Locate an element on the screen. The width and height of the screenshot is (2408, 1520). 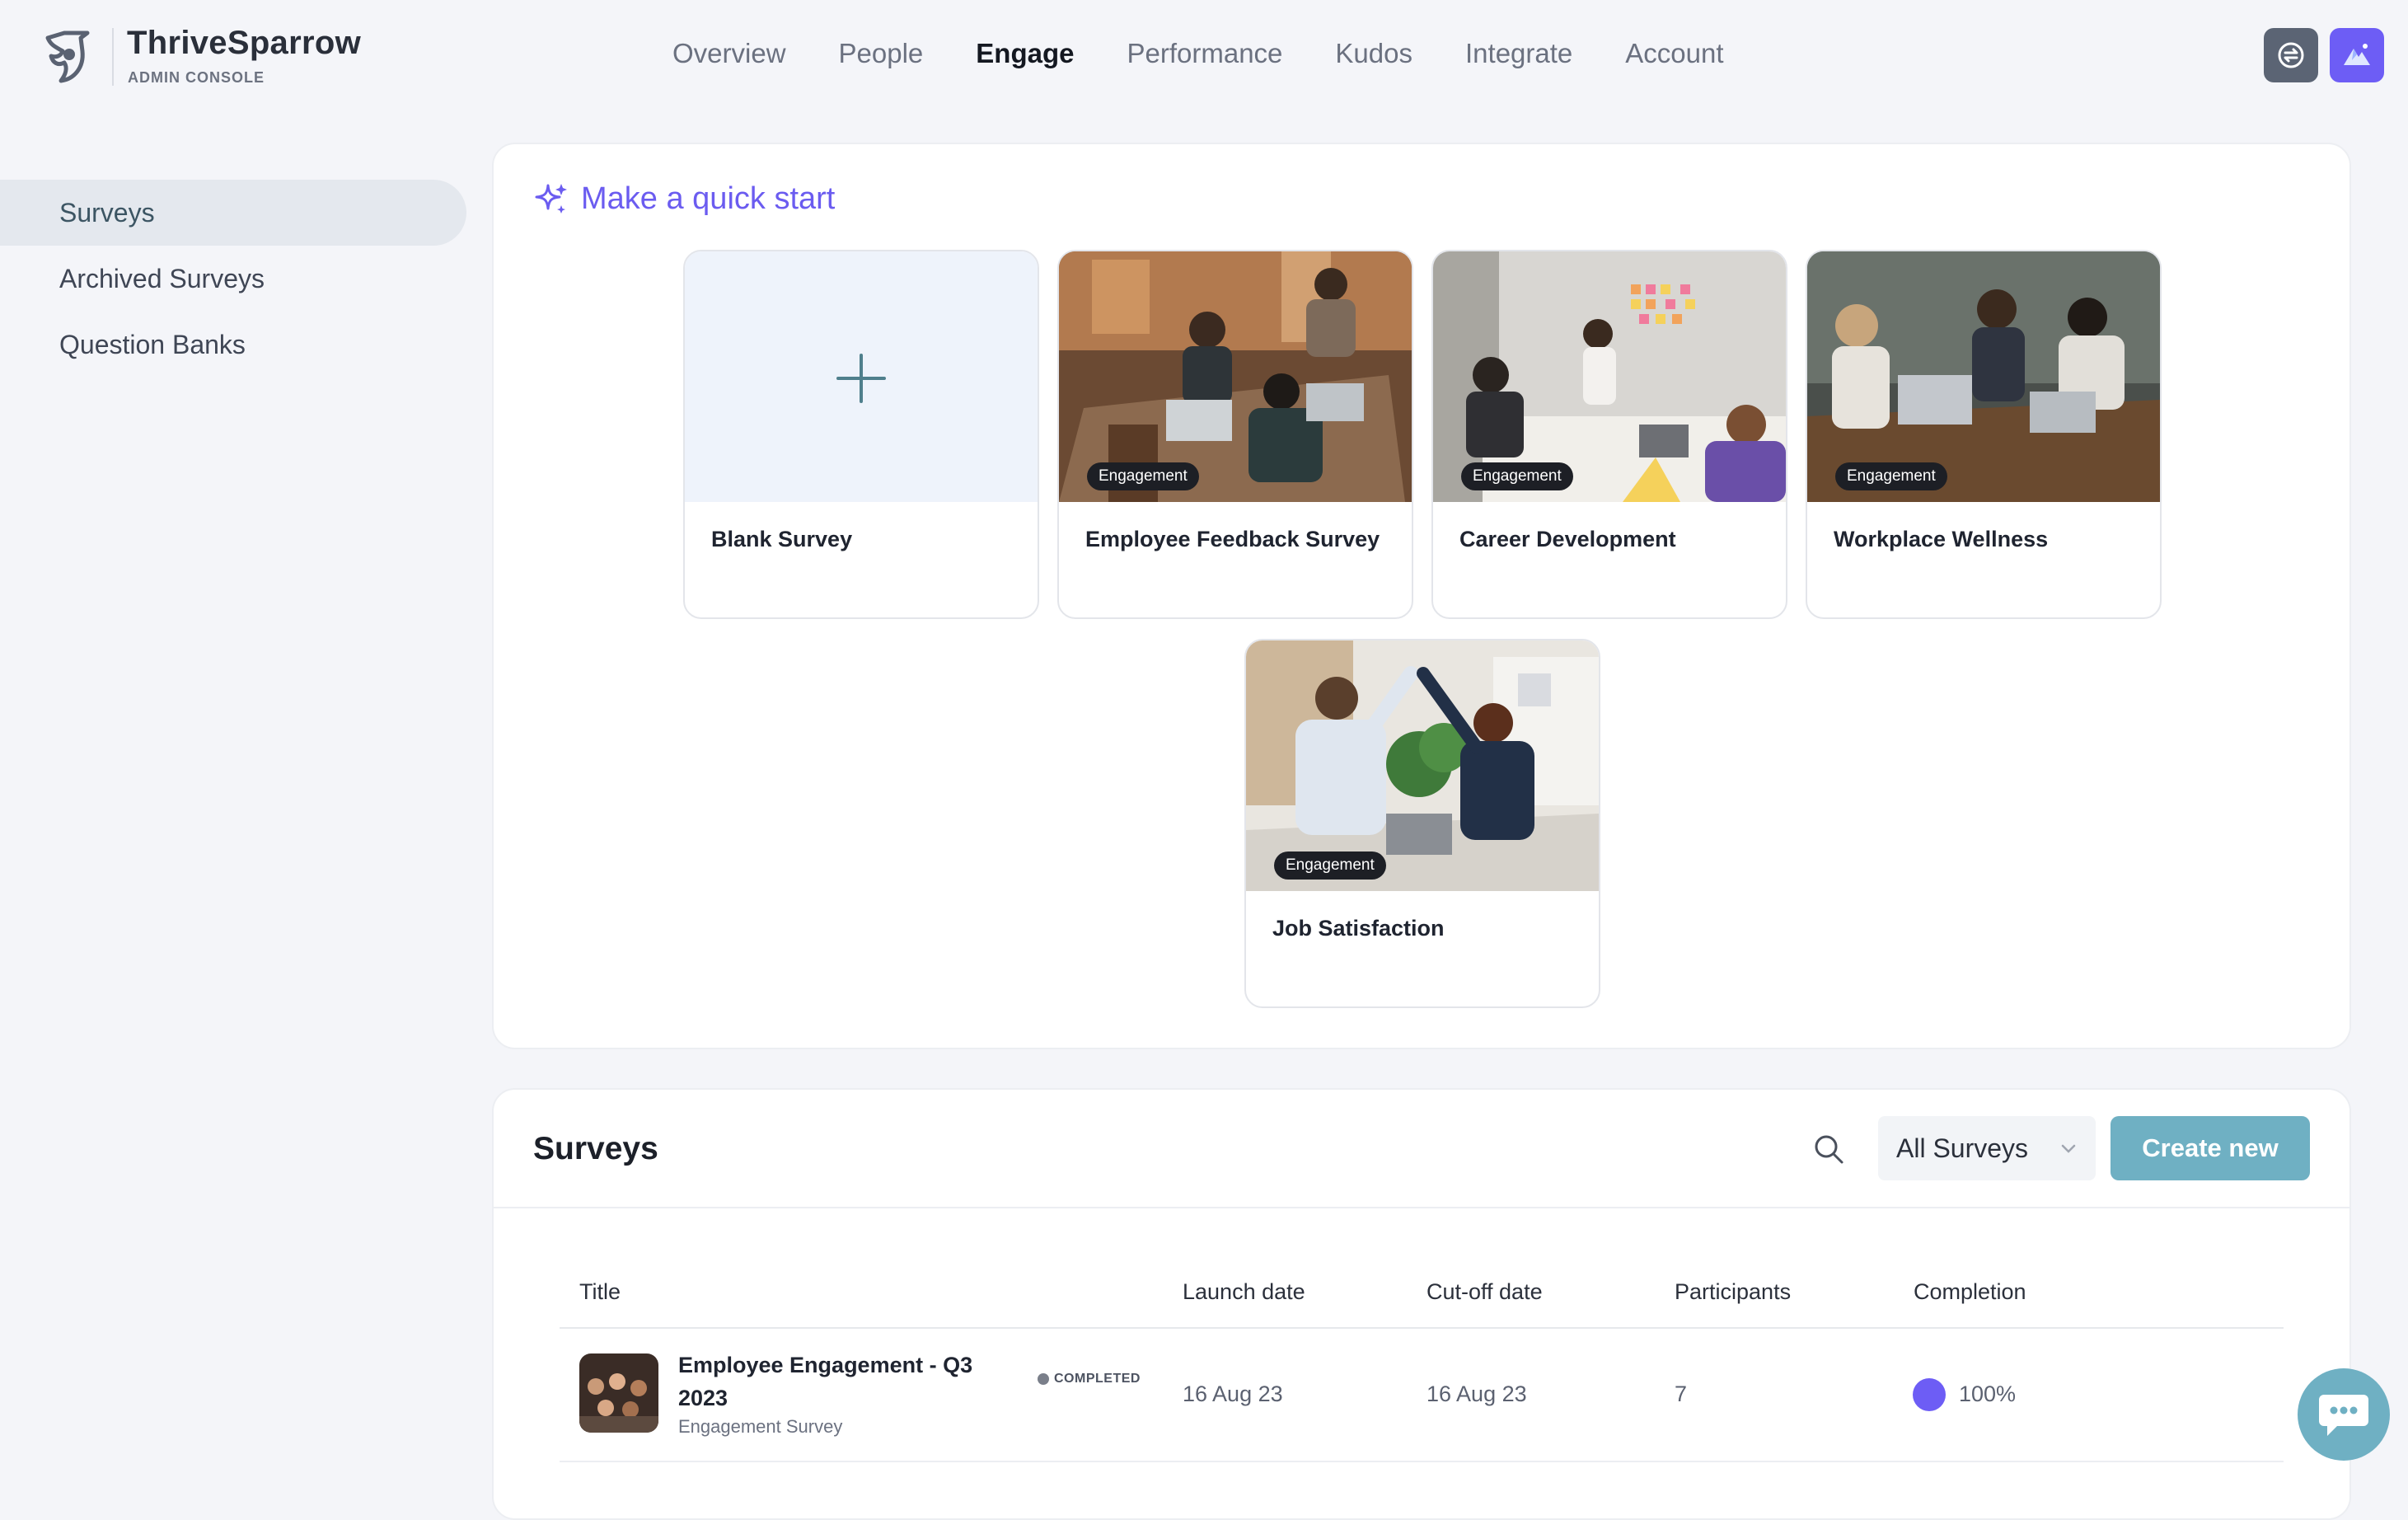
sidebar-item-question-banks: Question Banks is located at coordinates (233, 345).